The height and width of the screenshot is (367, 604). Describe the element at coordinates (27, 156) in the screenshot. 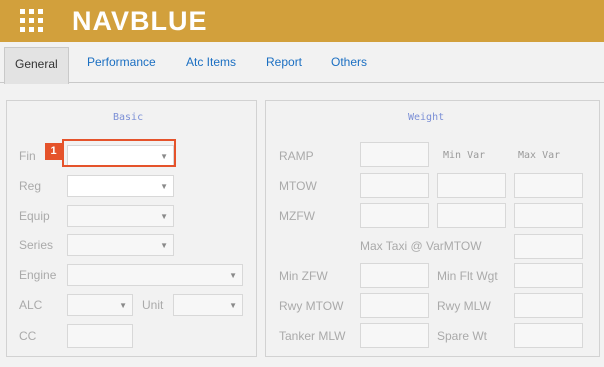

I see `fin-label: Fin` at that location.